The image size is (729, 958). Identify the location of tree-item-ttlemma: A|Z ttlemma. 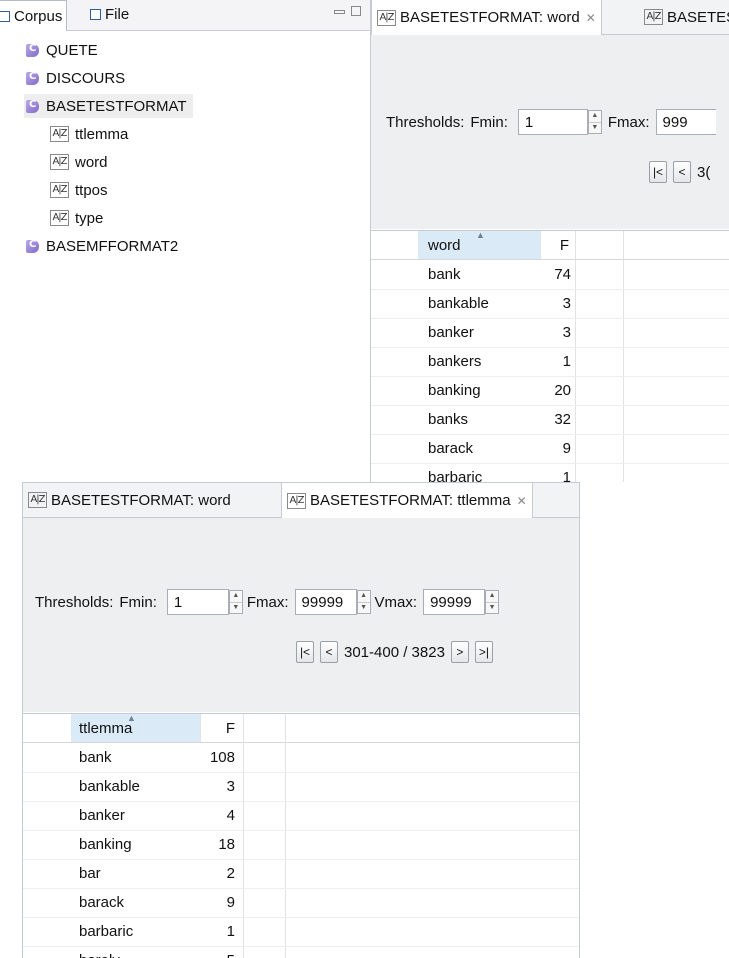
(89, 134).